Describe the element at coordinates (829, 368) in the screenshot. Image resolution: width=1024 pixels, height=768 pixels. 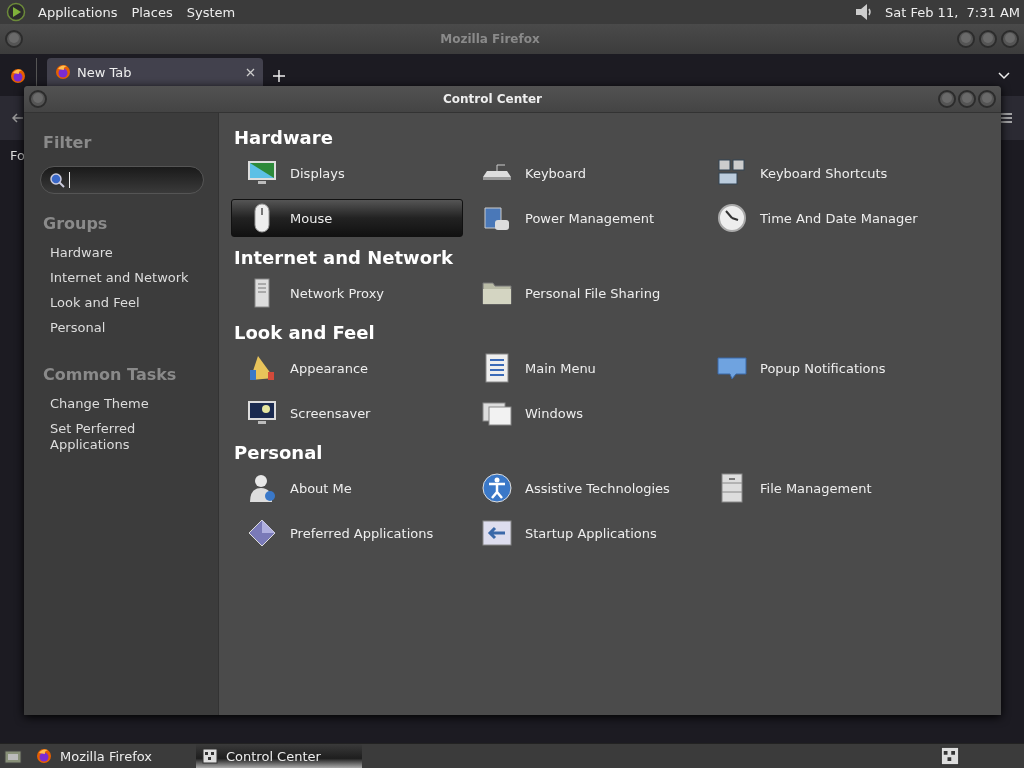
I see `settings-item: Popup Notifications` at that location.